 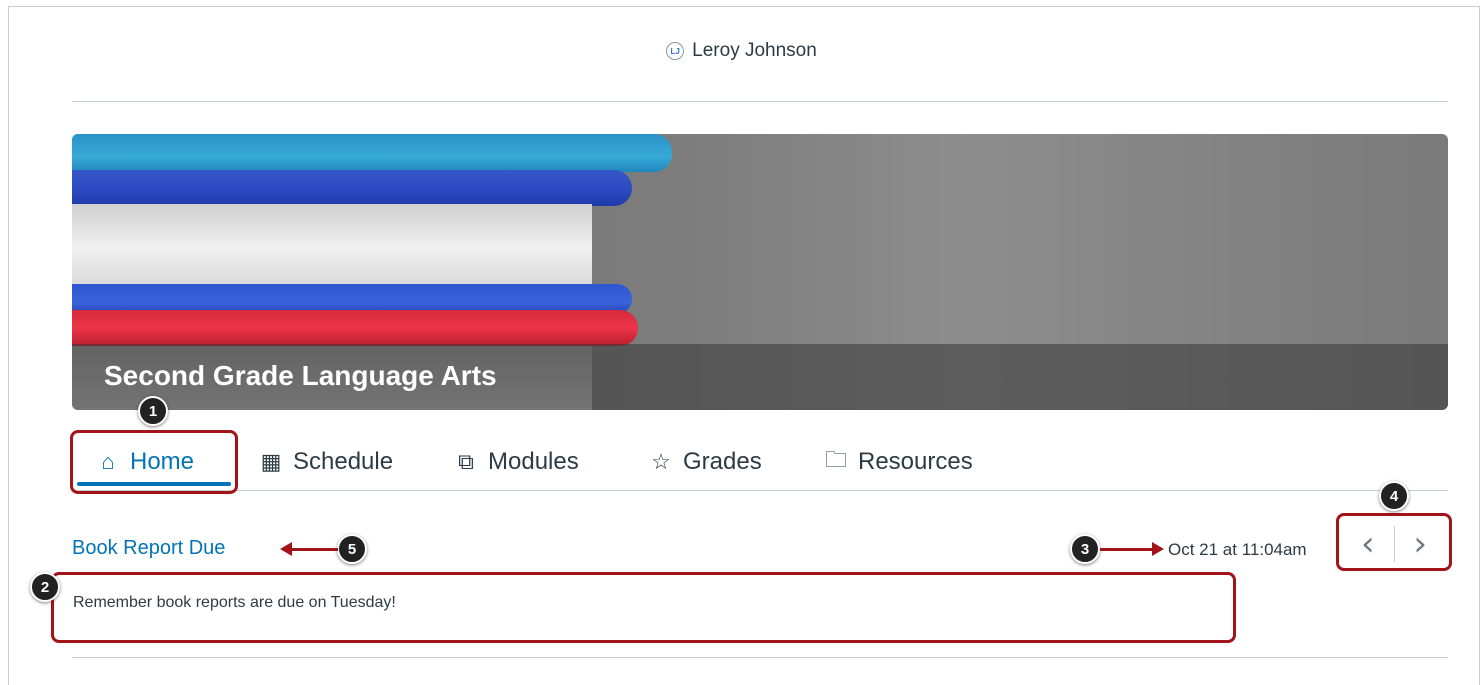 What do you see at coordinates (148, 548) in the screenshot?
I see `announcement-title: Book Report Due` at bounding box center [148, 548].